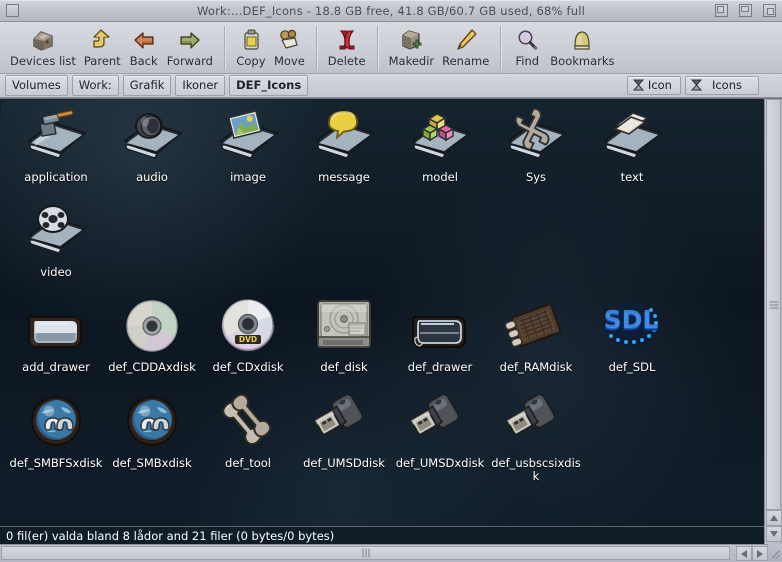 The height and width of the screenshot is (562, 782). I want to click on rename-button: Rename, so click(465, 46).